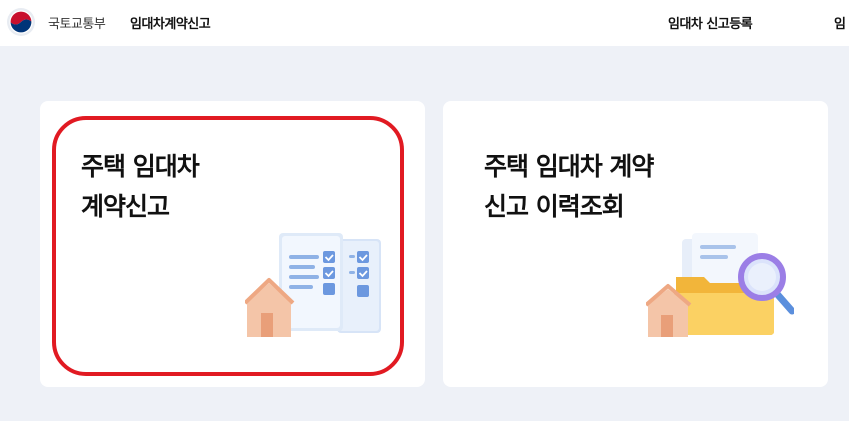 The width and height of the screenshot is (849, 421). What do you see at coordinates (569, 166) in the screenshot?
I see `card-title-line-1: 주택 임대차 계약` at bounding box center [569, 166].